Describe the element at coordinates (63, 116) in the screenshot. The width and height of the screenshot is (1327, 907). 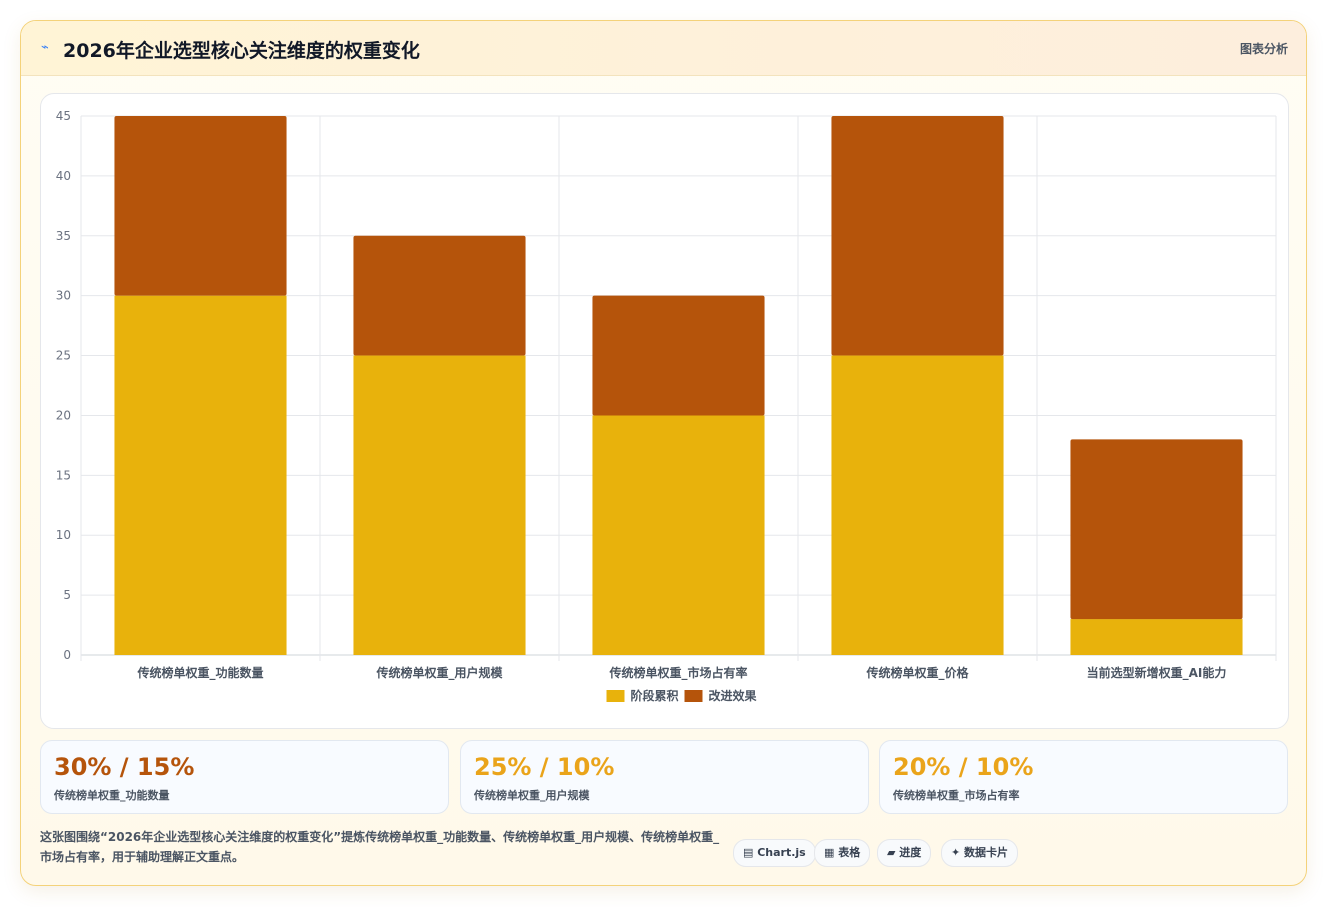
I see `y-tick-label: 45` at that location.